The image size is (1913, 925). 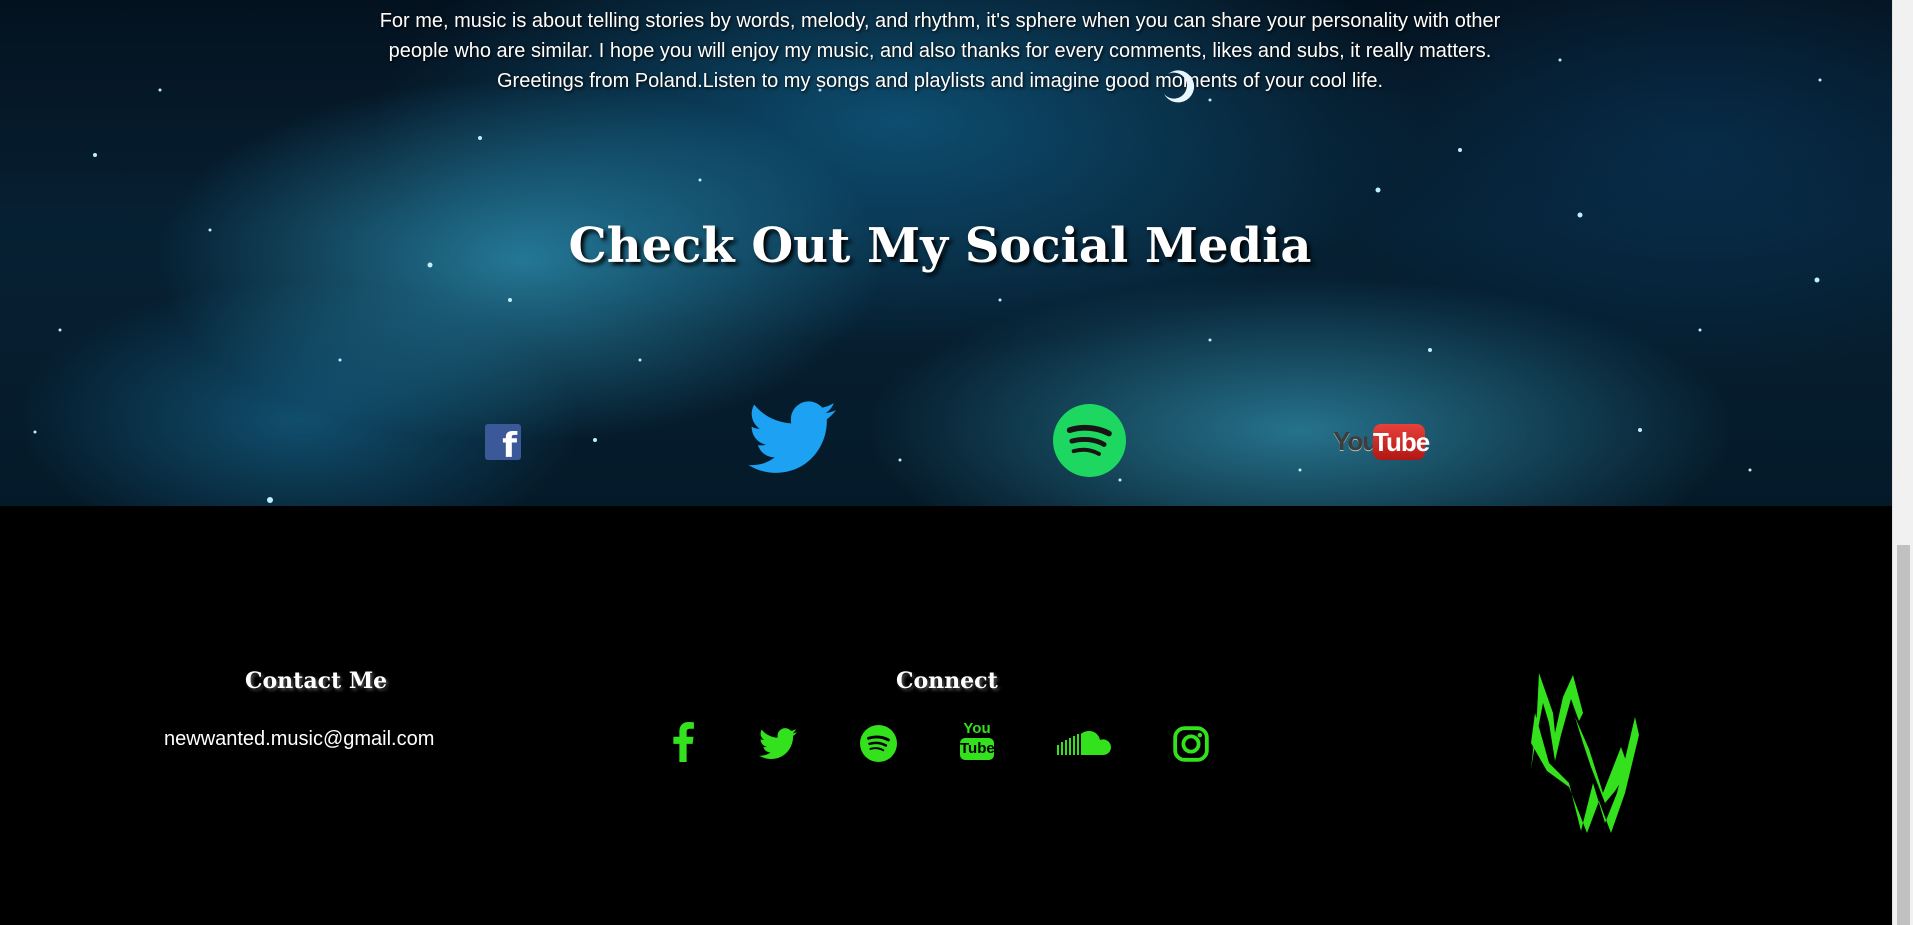 What do you see at coordinates (1084, 743) in the screenshot?
I see `soundcloud-icon` at bounding box center [1084, 743].